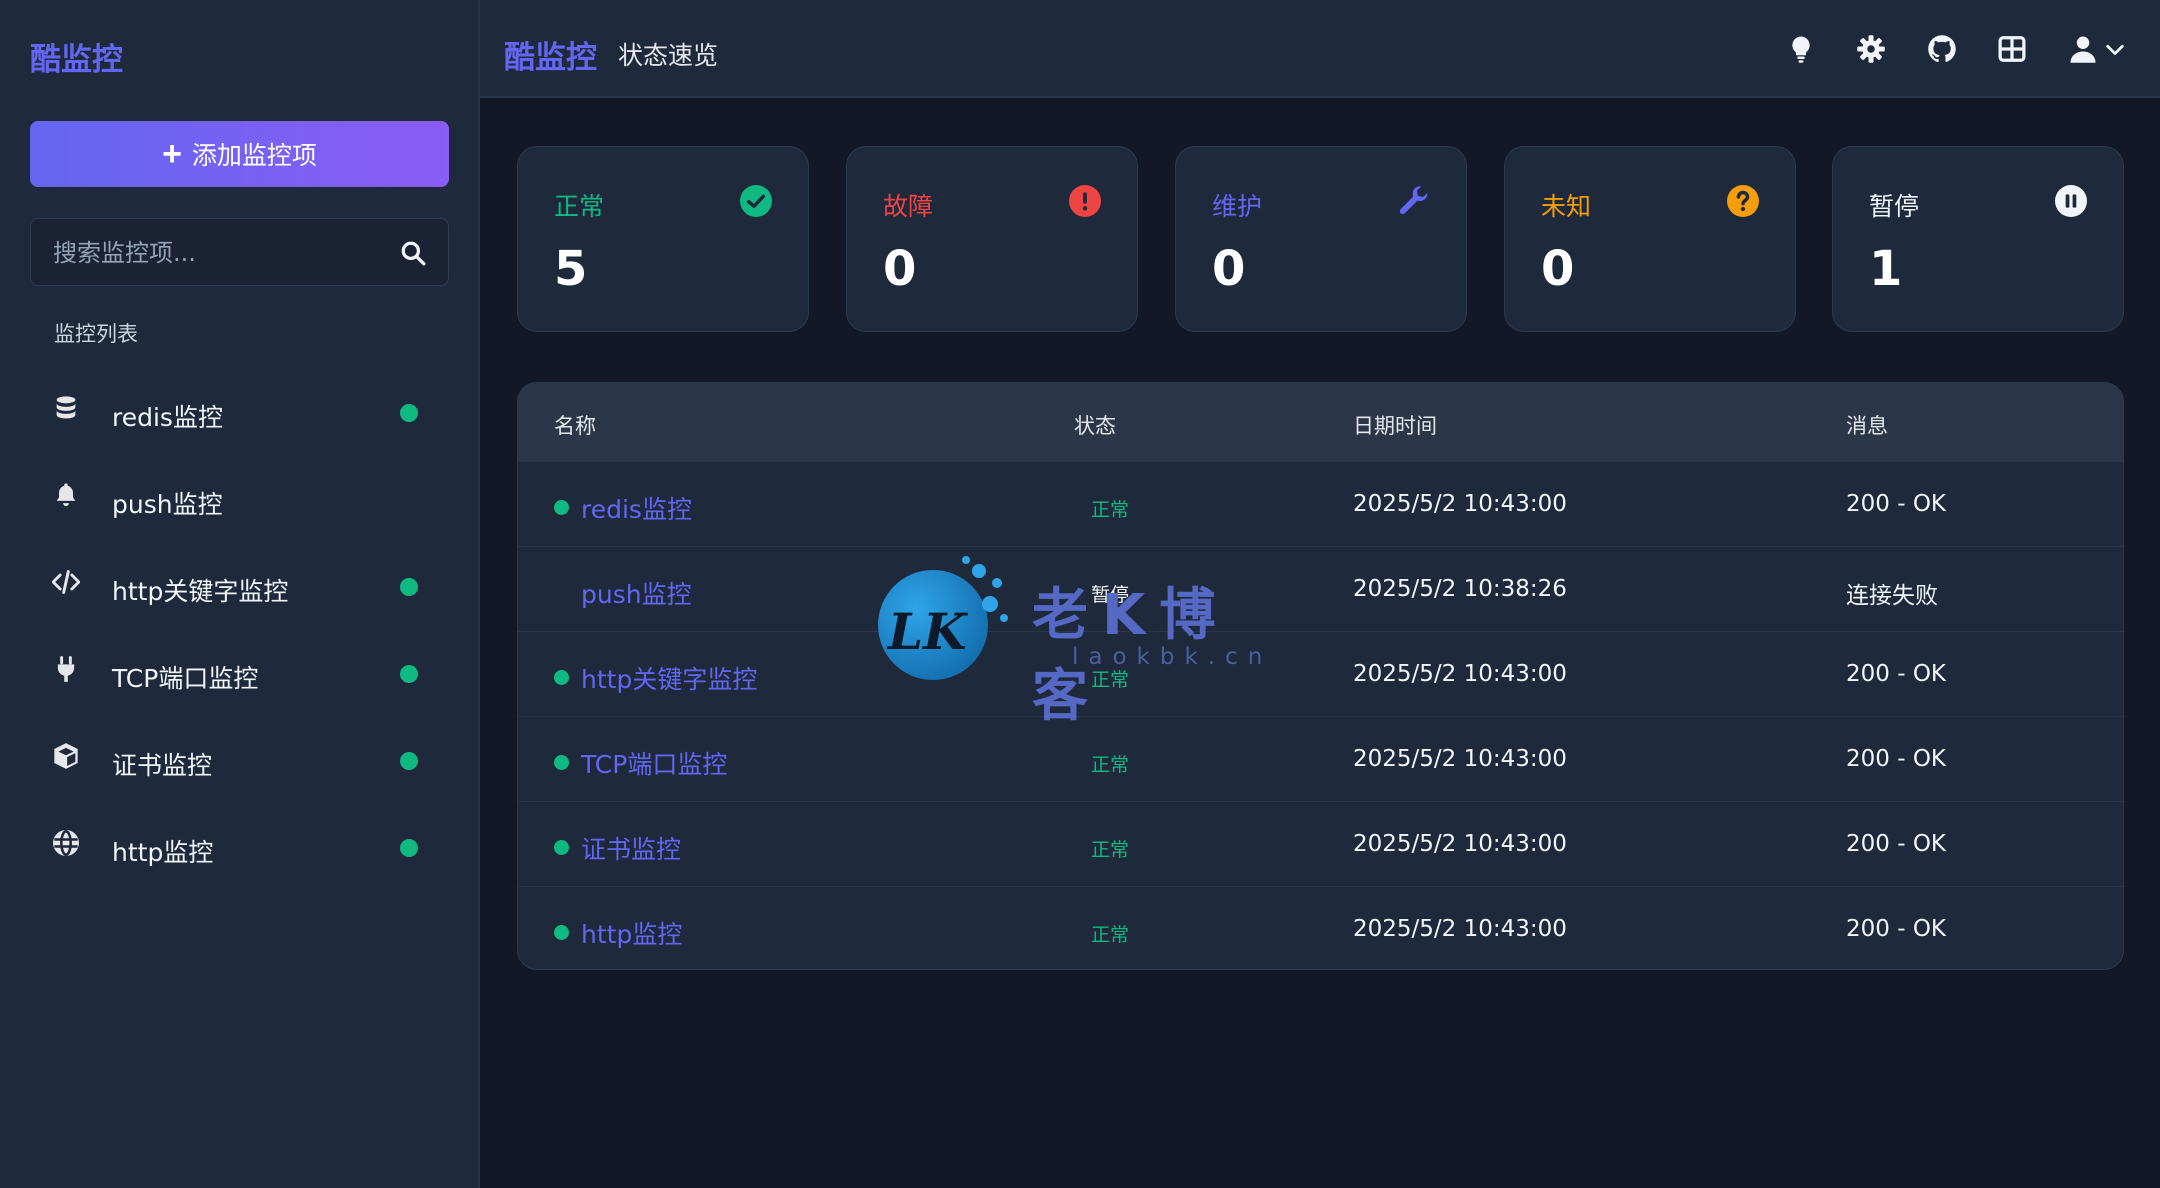 The image size is (2160, 1188). What do you see at coordinates (1086, 642) in the screenshot?
I see `watermark-logo: LK 老K博客 laokbk.cn` at bounding box center [1086, 642].